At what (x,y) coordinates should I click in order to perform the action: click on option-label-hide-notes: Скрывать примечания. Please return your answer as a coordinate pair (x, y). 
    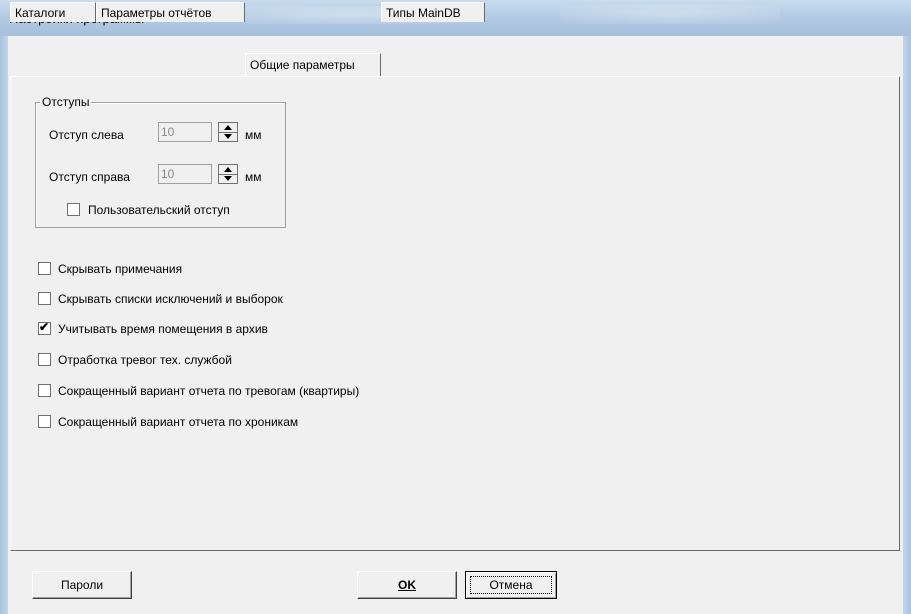
    Looking at the image, I should click on (120, 269).